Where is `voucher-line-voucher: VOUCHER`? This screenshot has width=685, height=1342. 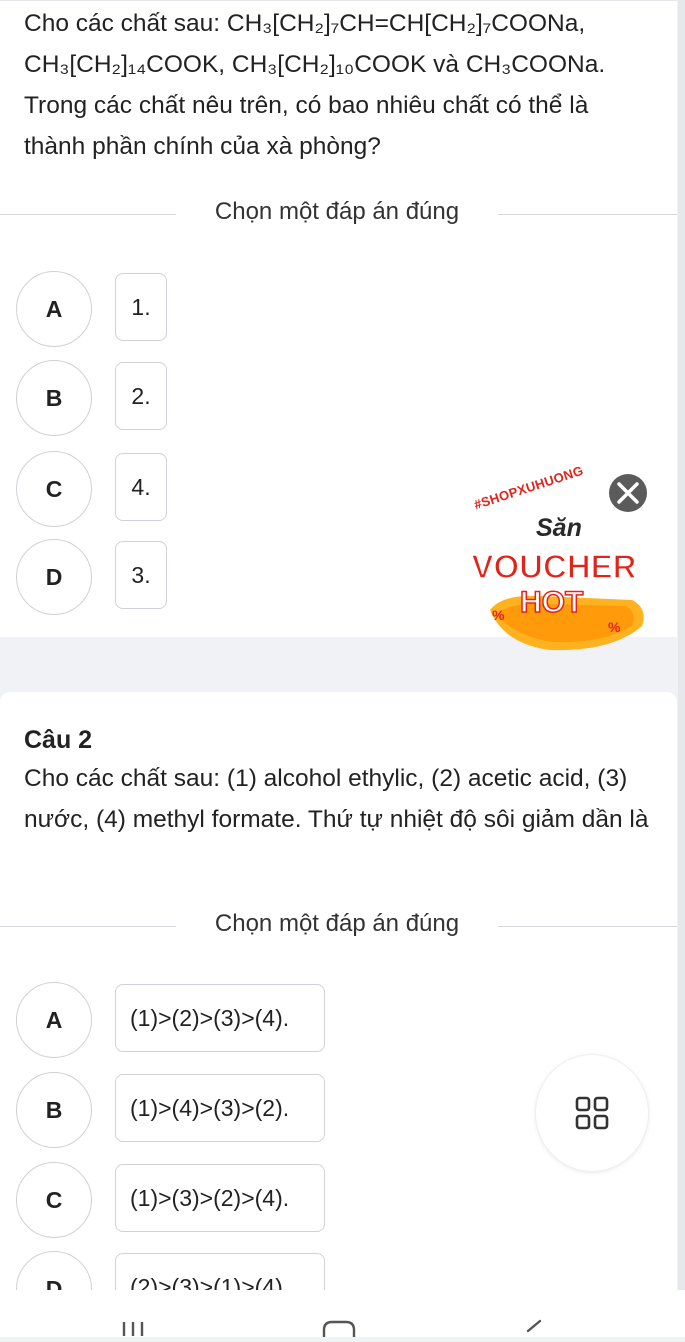
voucher-line-voucher: VOUCHER is located at coordinates (554, 566).